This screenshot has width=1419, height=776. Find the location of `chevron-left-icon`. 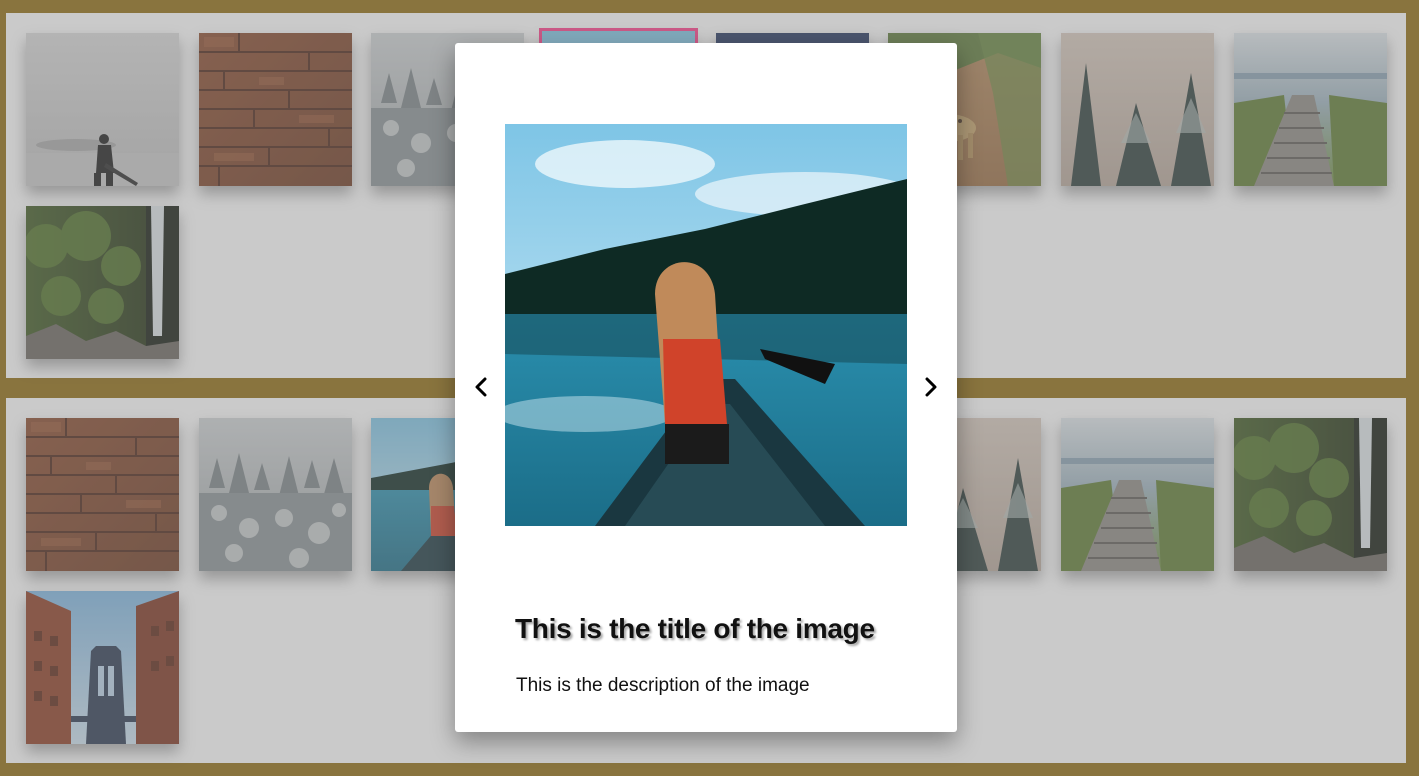

chevron-left-icon is located at coordinates (481, 387).